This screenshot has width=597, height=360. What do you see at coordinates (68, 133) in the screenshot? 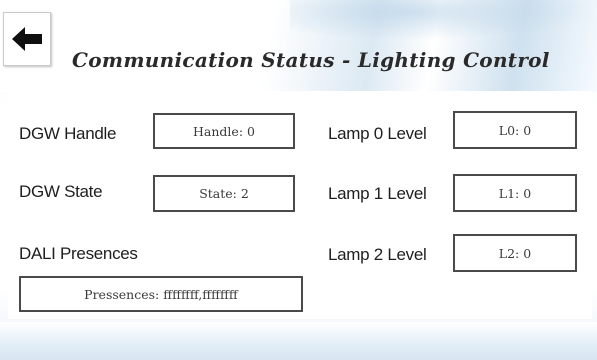
I see `dgw-handle-label: DGW Handle` at bounding box center [68, 133].